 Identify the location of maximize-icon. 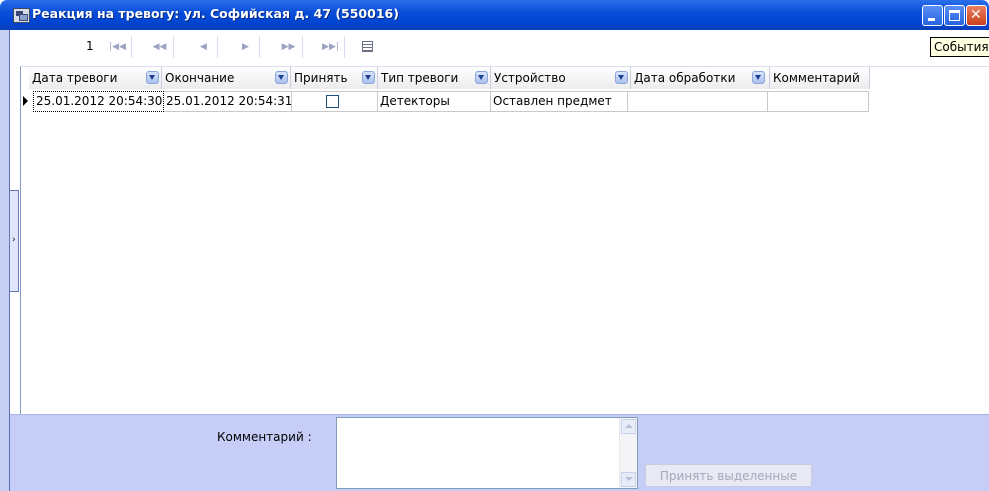
(954, 15).